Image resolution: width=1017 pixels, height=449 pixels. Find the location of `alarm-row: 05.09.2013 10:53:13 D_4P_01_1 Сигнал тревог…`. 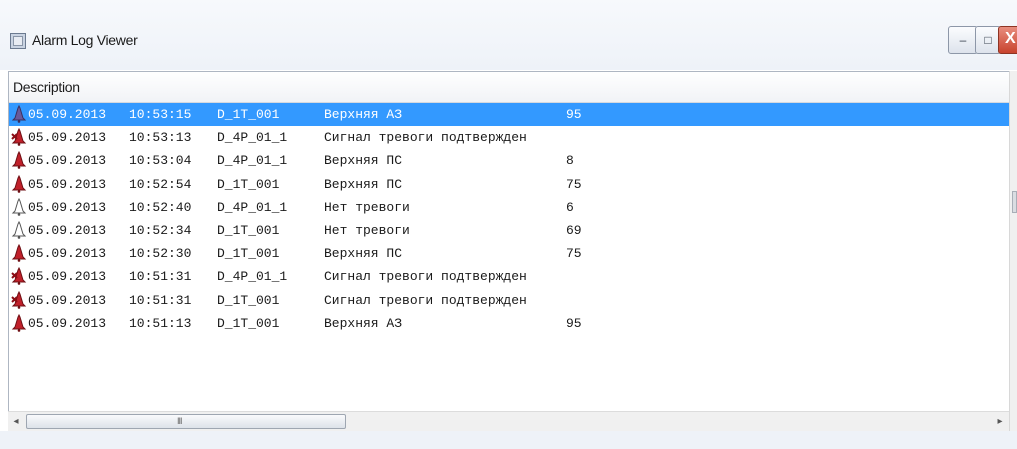

alarm-row: 05.09.2013 10:53:13 D_4P_01_1 Сигнал тревог… is located at coordinates (509, 137).